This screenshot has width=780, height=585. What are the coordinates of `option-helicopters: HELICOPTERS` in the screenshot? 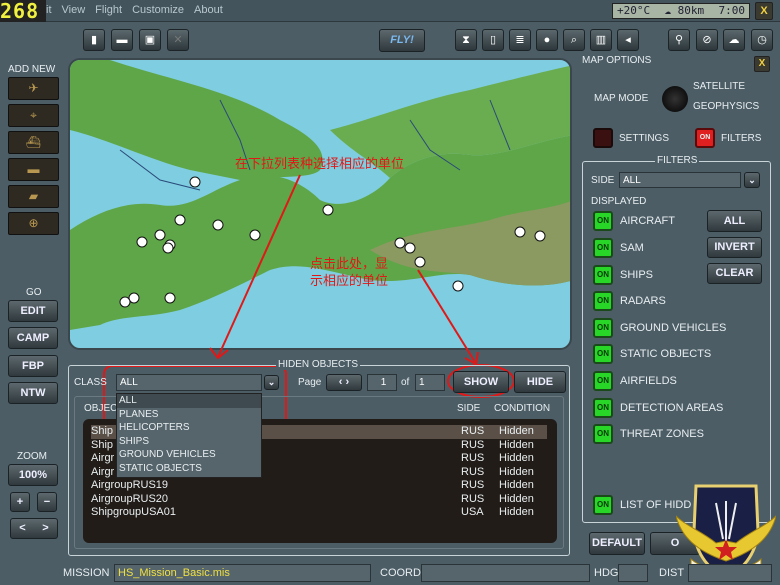 It's located at (189, 428).